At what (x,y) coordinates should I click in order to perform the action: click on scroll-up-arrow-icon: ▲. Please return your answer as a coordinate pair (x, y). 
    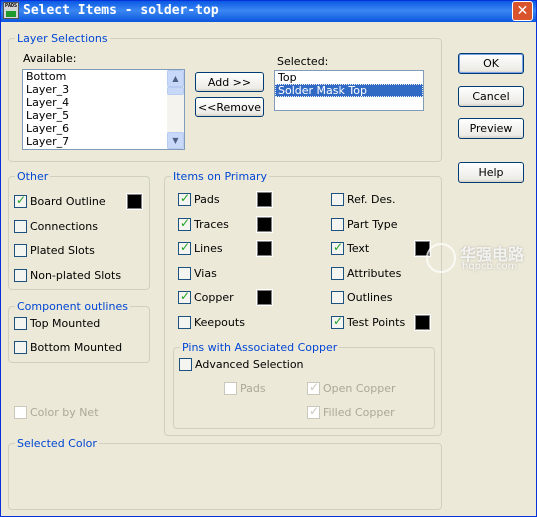
    Looking at the image, I should click on (175, 78).